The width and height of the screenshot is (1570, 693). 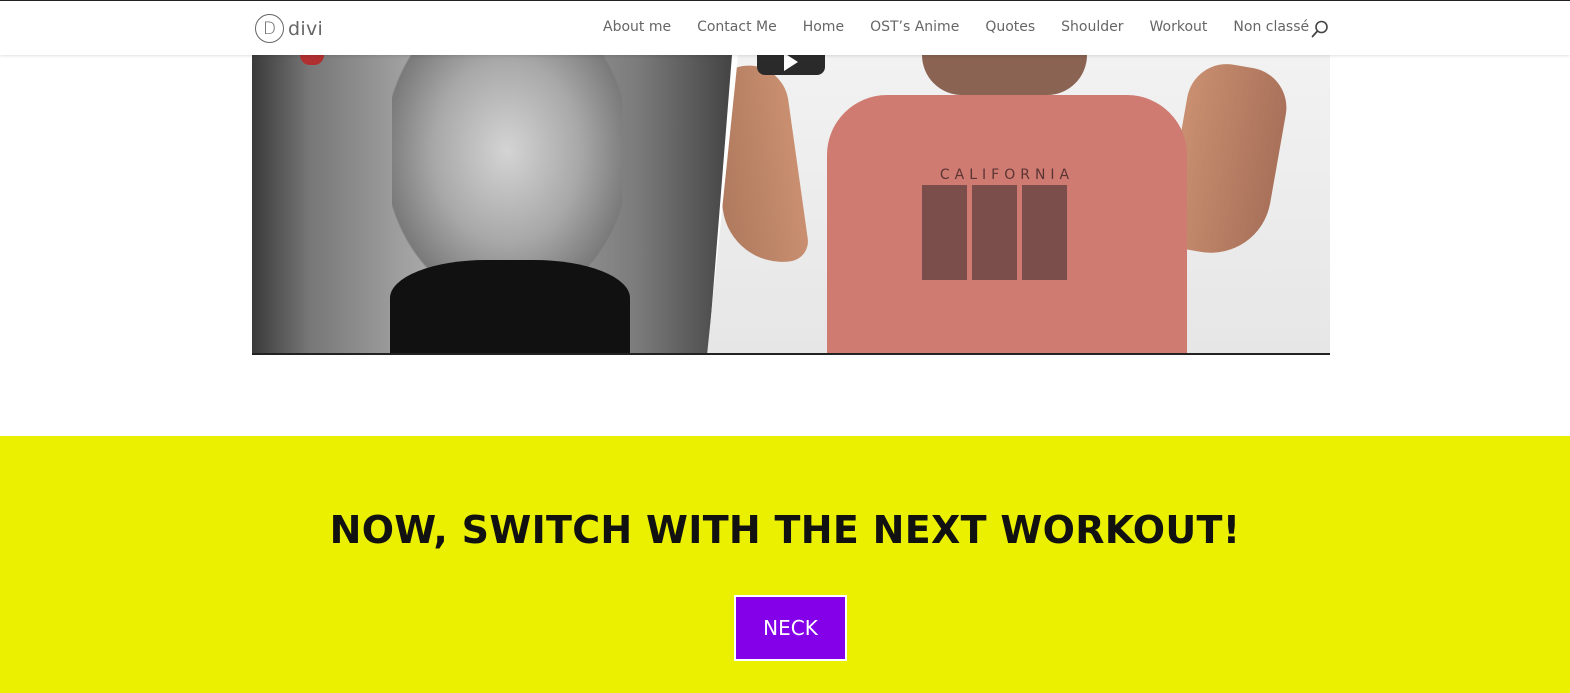 What do you see at coordinates (269, 28) in the screenshot?
I see `logo-mark: D` at bounding box center [269, 28].